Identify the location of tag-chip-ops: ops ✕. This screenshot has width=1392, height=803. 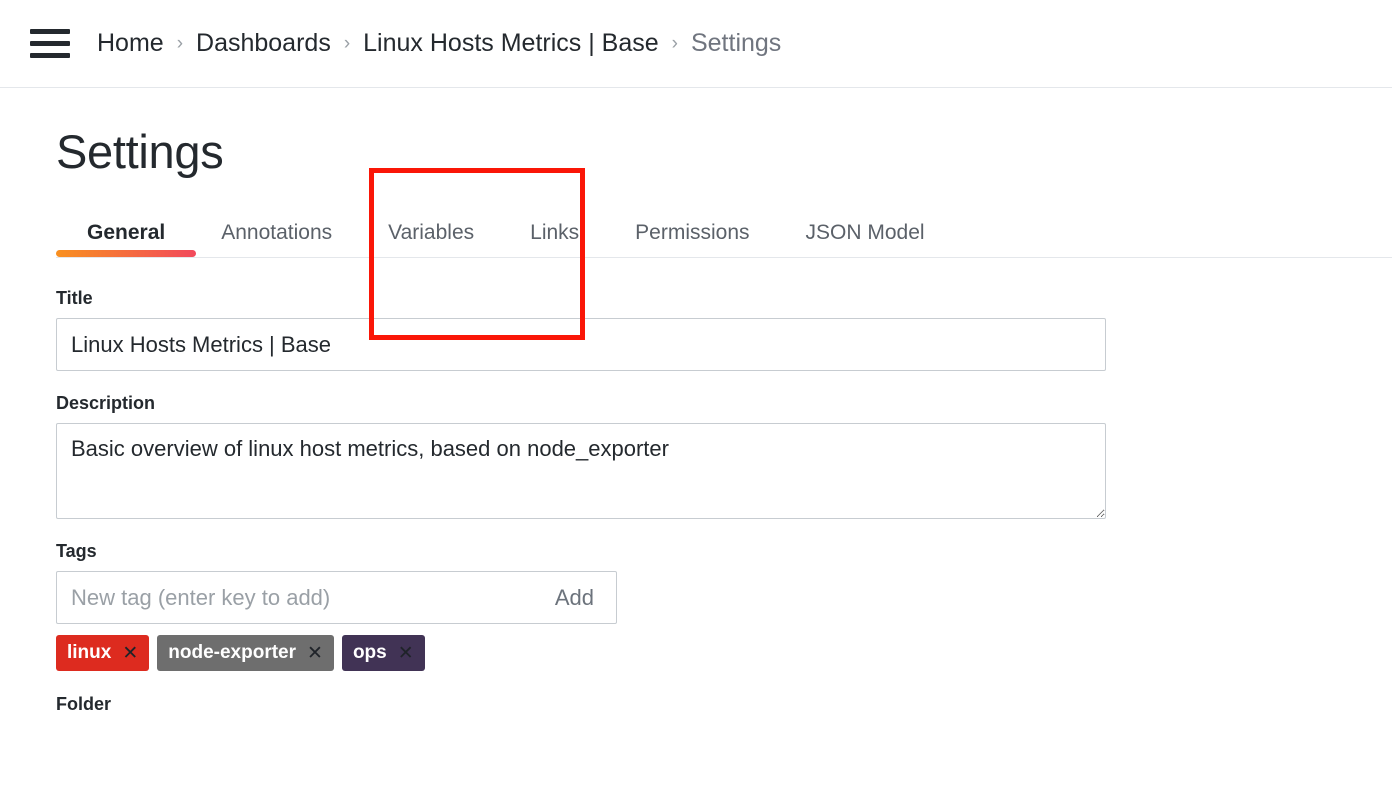
(383, 653).